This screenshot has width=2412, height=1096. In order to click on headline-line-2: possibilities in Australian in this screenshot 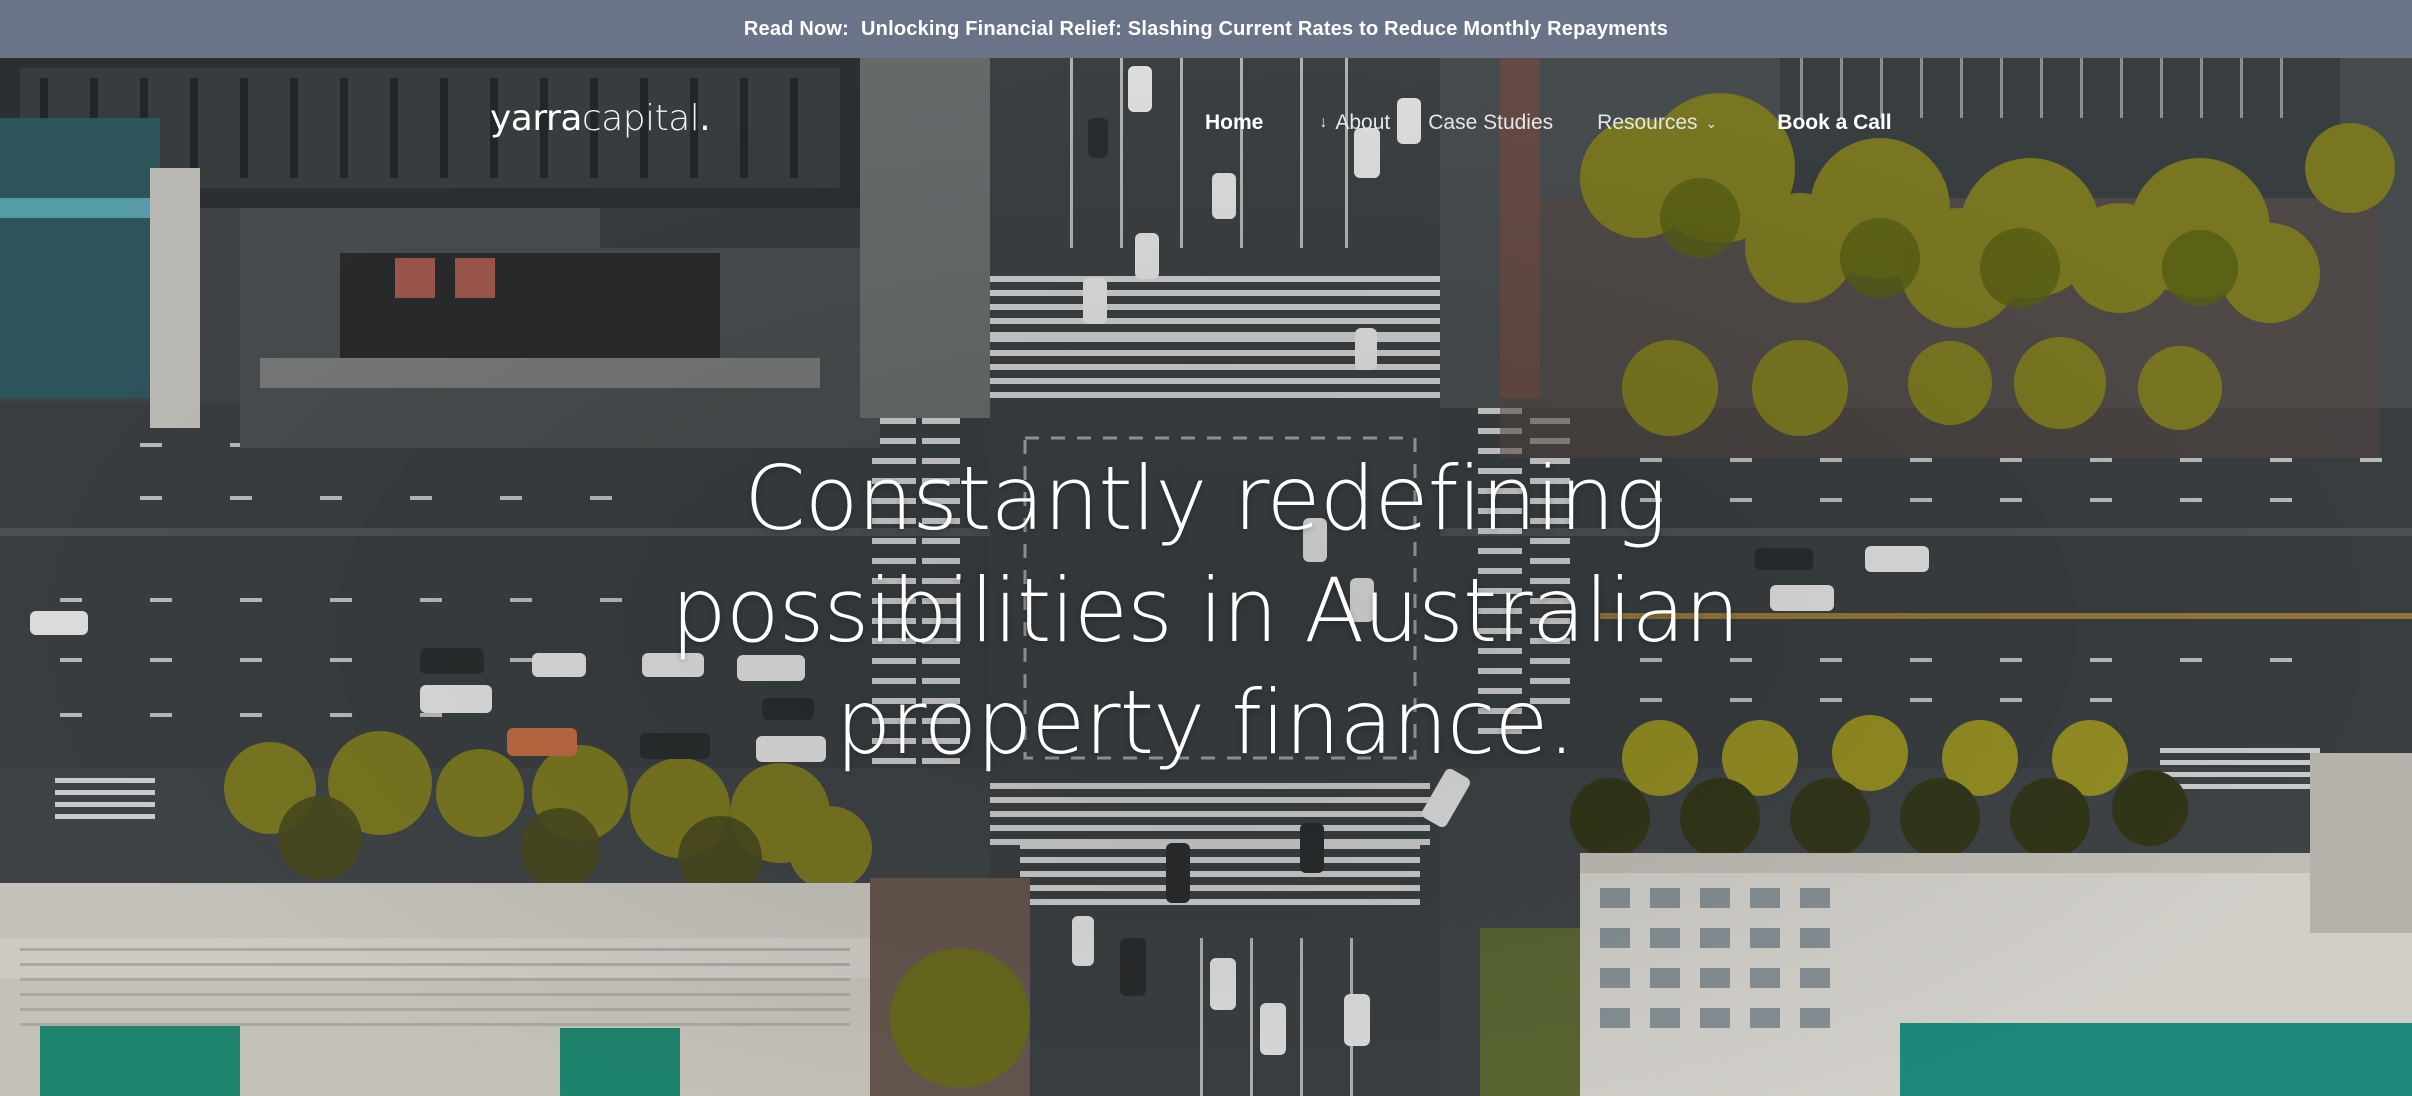, I will do `click(1205, 610)`.